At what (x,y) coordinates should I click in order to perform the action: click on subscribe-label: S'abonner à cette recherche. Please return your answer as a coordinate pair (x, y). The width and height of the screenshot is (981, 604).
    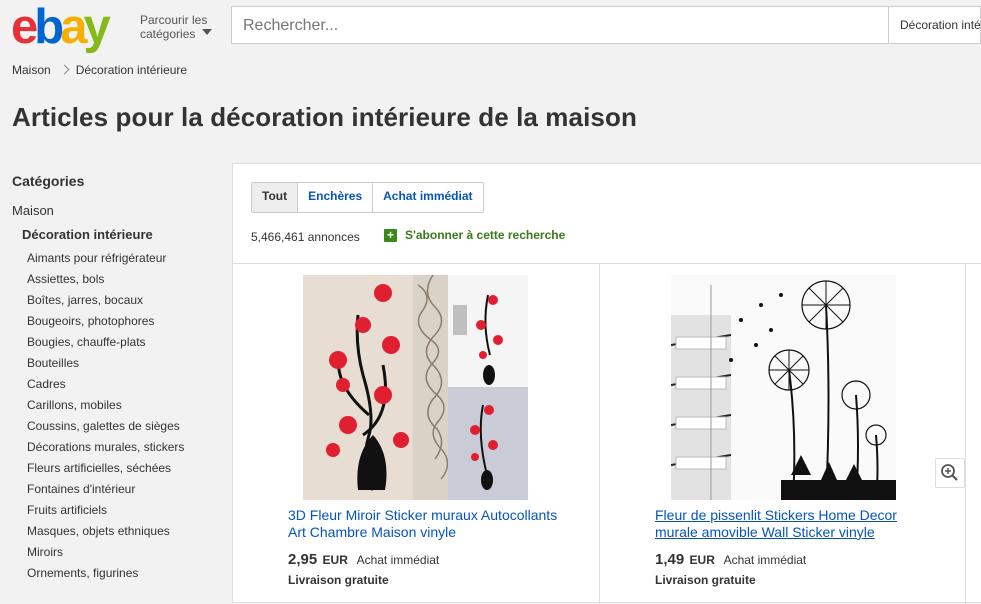
    Looking at the image, I should click on (485, 235).